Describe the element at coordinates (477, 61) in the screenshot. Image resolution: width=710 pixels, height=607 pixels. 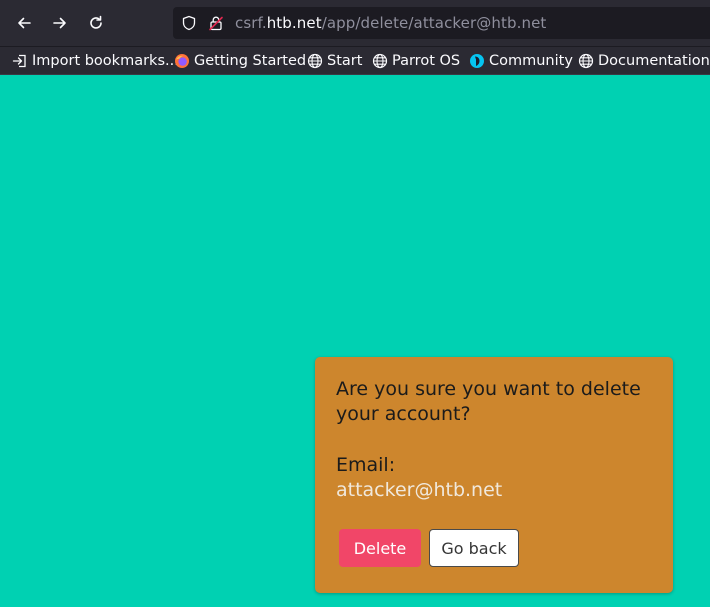
I see `parrot-icon` at that location.